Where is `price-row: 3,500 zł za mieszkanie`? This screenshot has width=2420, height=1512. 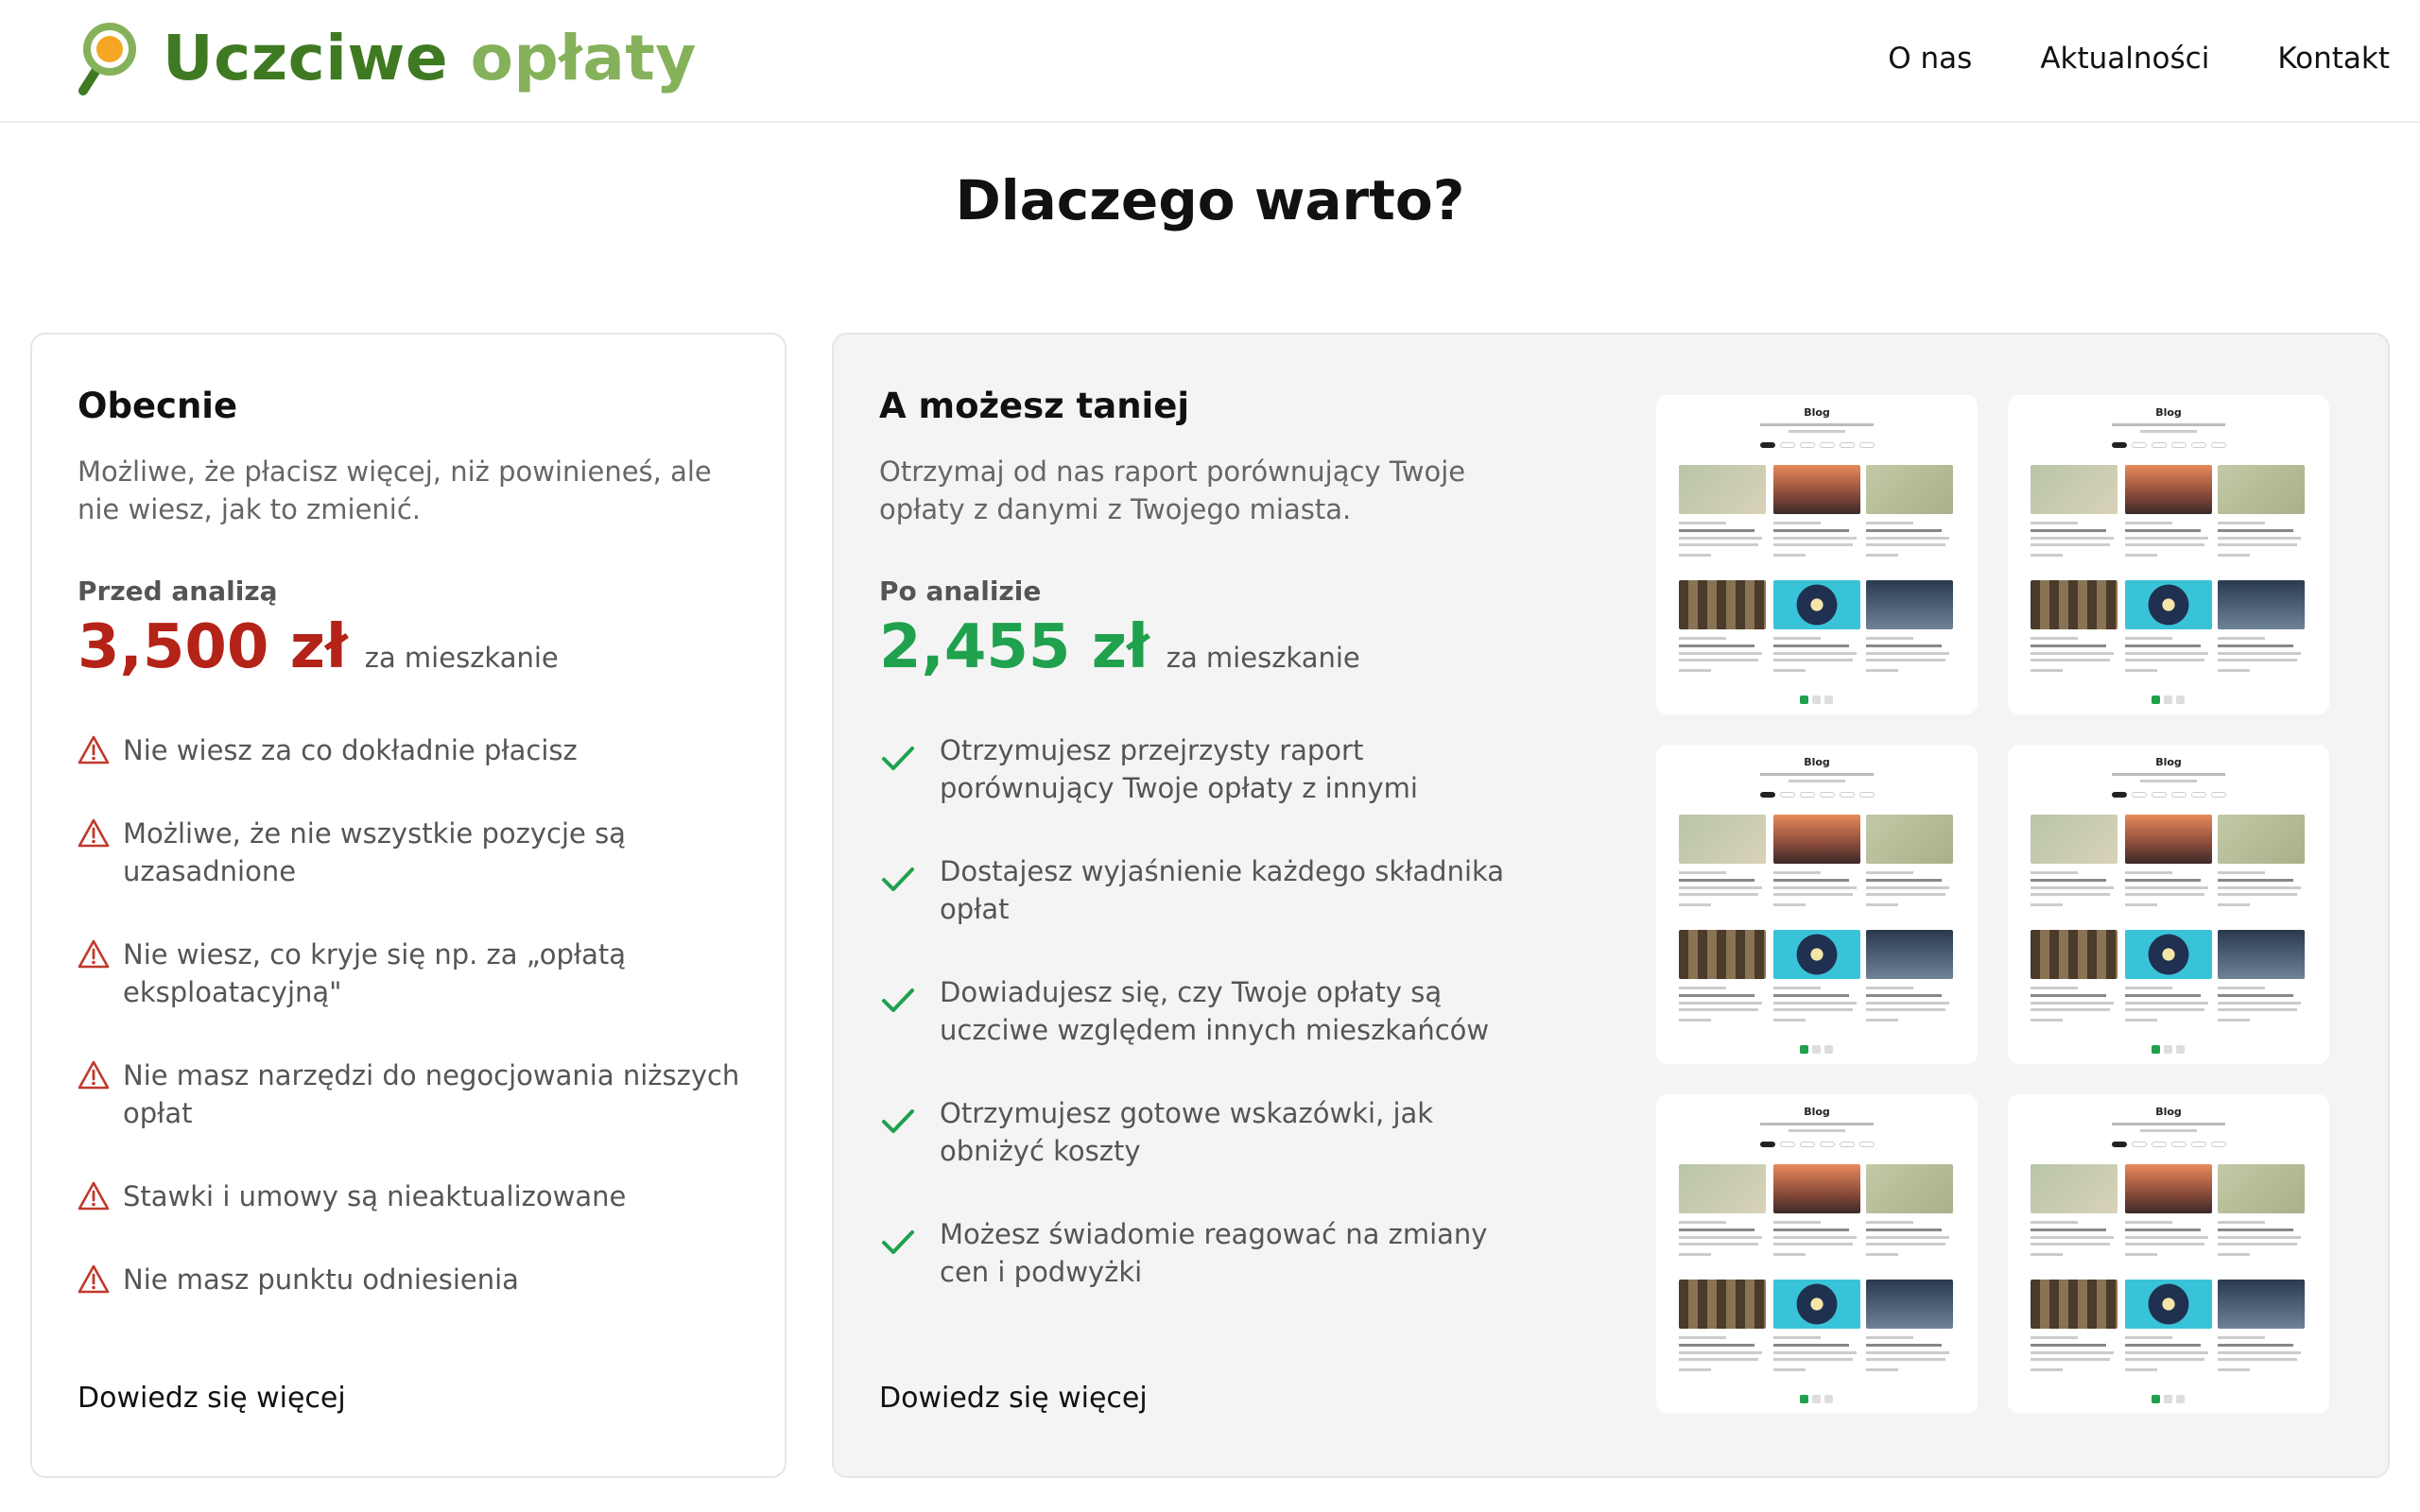 price-row: 3,500 zł za mieszkanie is located at coordinates (431, 647).